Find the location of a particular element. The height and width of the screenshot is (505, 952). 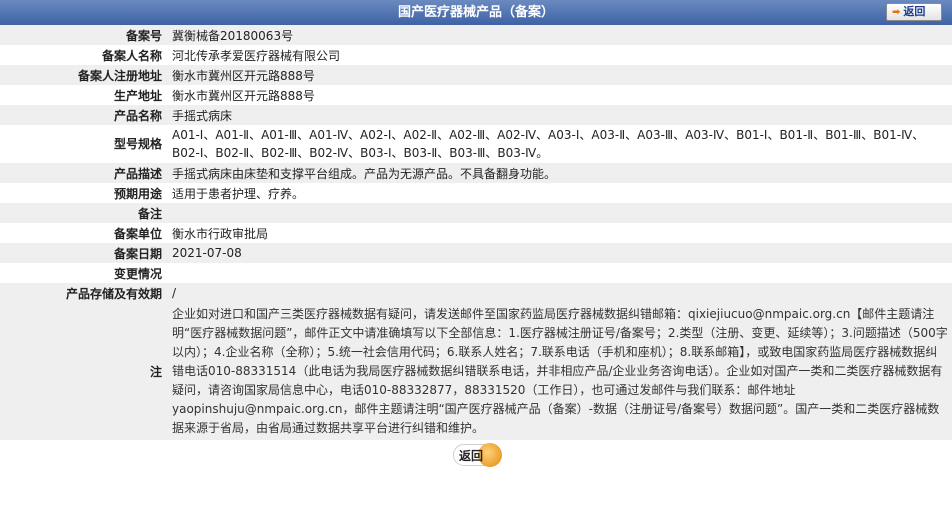

row-label: 型号规格 is located at coordinates (84, 144).